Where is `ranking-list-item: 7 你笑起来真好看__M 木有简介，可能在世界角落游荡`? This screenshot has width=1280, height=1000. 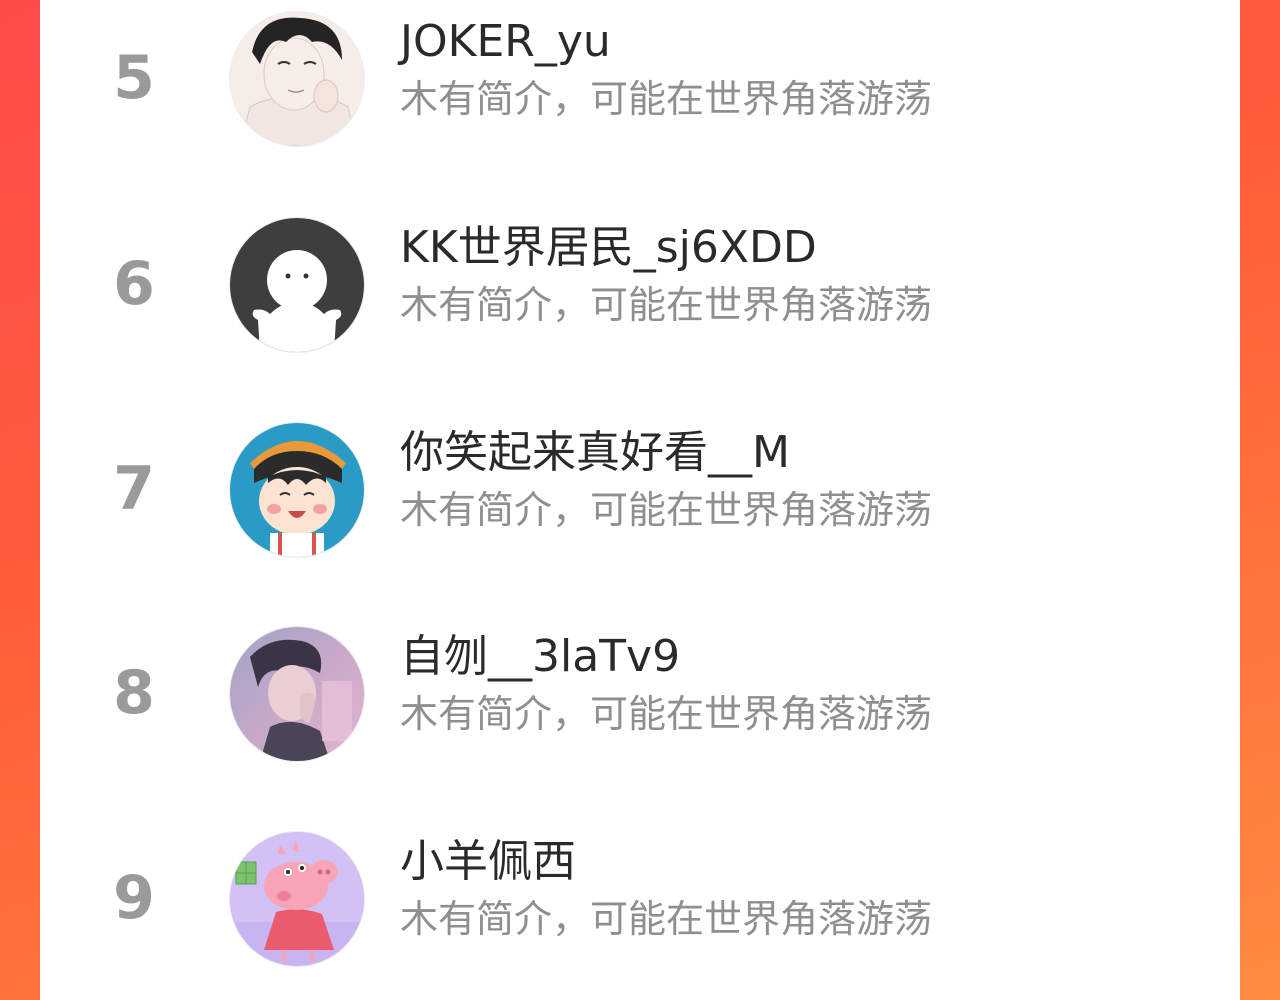 ranking-list-item: 7 你笑起来真好看__M 木有简介，可能在世界角落游荡 is located at coordinates (640, 486).